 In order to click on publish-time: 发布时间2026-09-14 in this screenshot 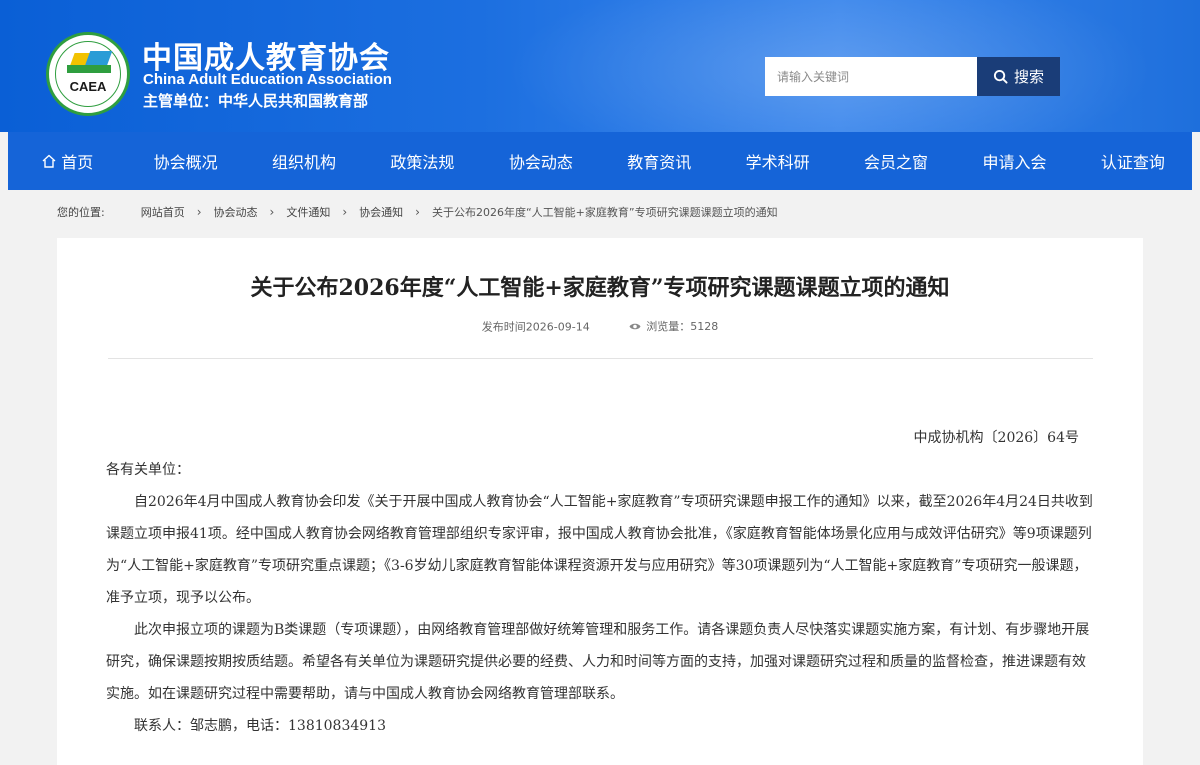, I will do `click(535, 327)`.